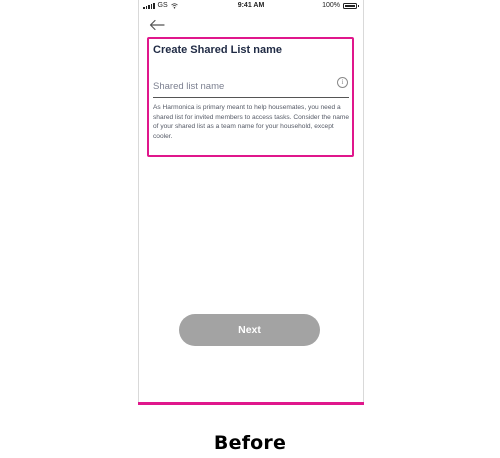  What do you see at coordinates (342, 82) in the screenshot?
I see `info-icon: i` at bounding box center [342, 82].